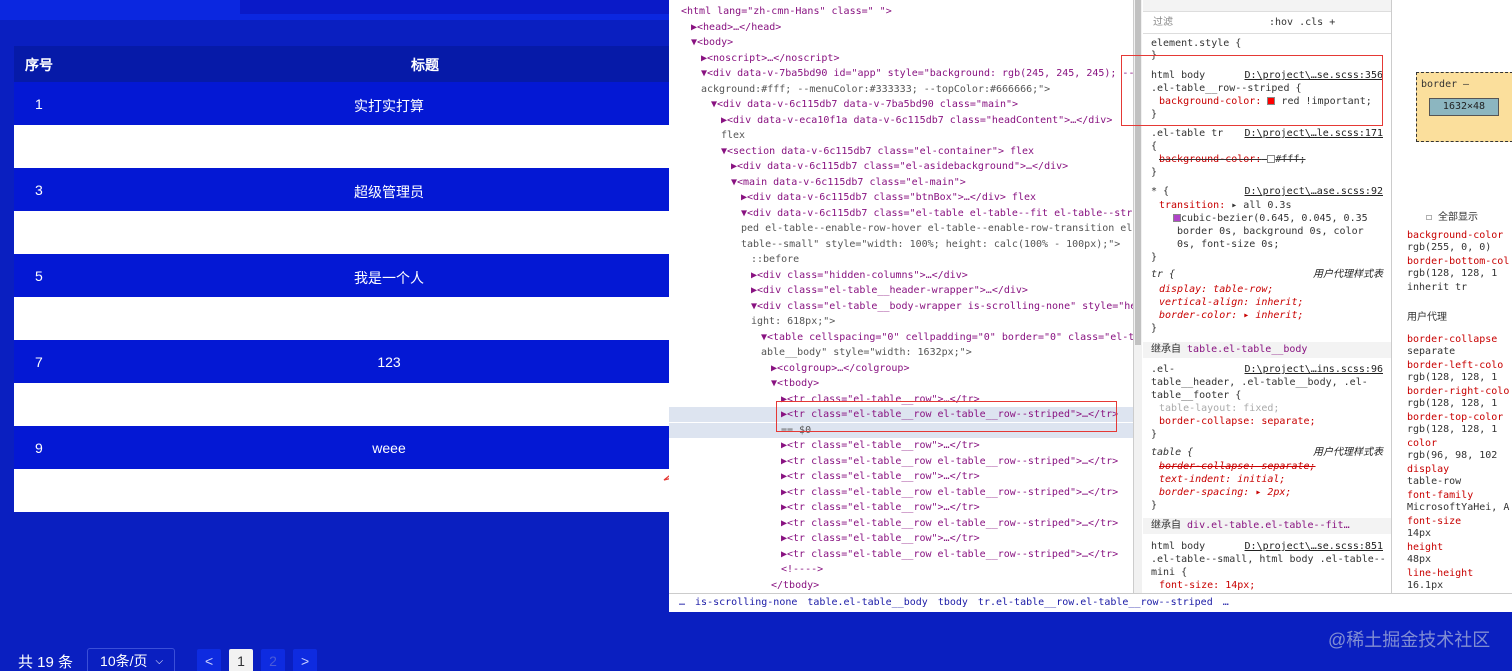 This screenshot has width=1512, height=671. What do you see at coordinates (1452, 339) in the screenshot?
I see `computed-prop-name: border-collapse` at bounding box center [1452, 339].